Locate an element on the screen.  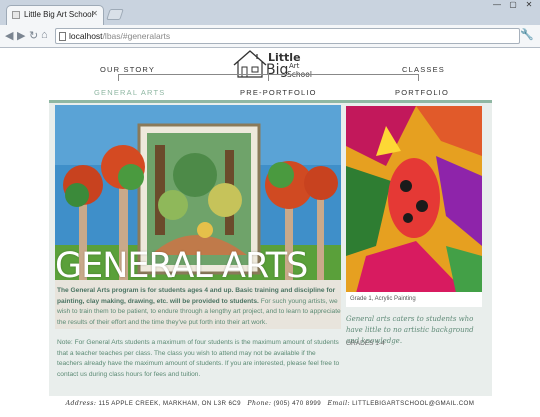
phone-label: Phone: is located at coordinates (259, 403).